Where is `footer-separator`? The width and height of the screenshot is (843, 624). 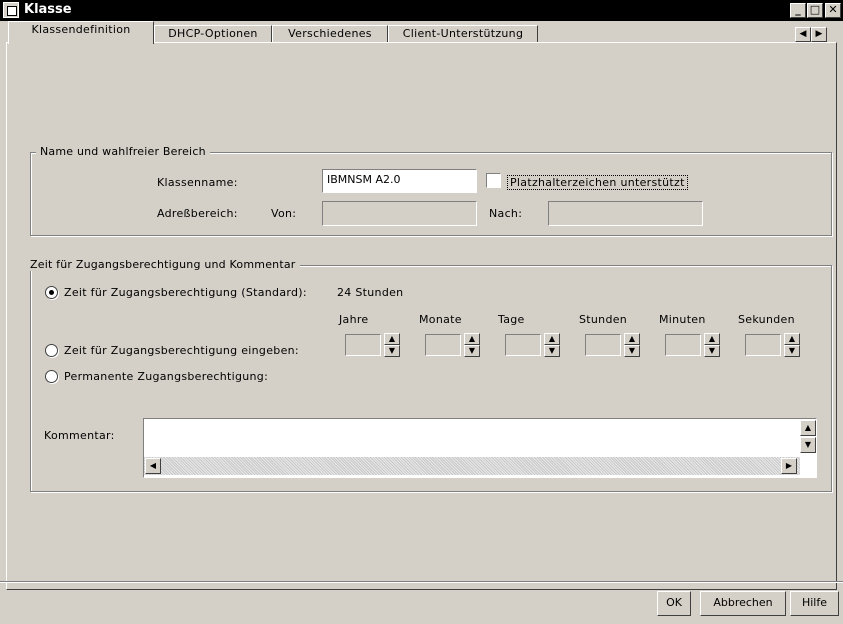
footer-separator is located at coordinates (421, 582).